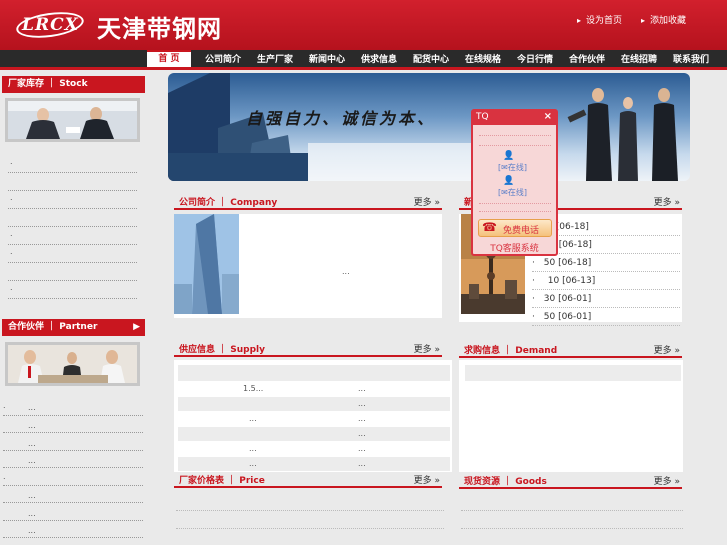 Image resolution: width=727 pixels, height=545 pixels. Describe the element at coordinates (489, 227) in the screenshot. I see `phone-icon: ☎` at that location.